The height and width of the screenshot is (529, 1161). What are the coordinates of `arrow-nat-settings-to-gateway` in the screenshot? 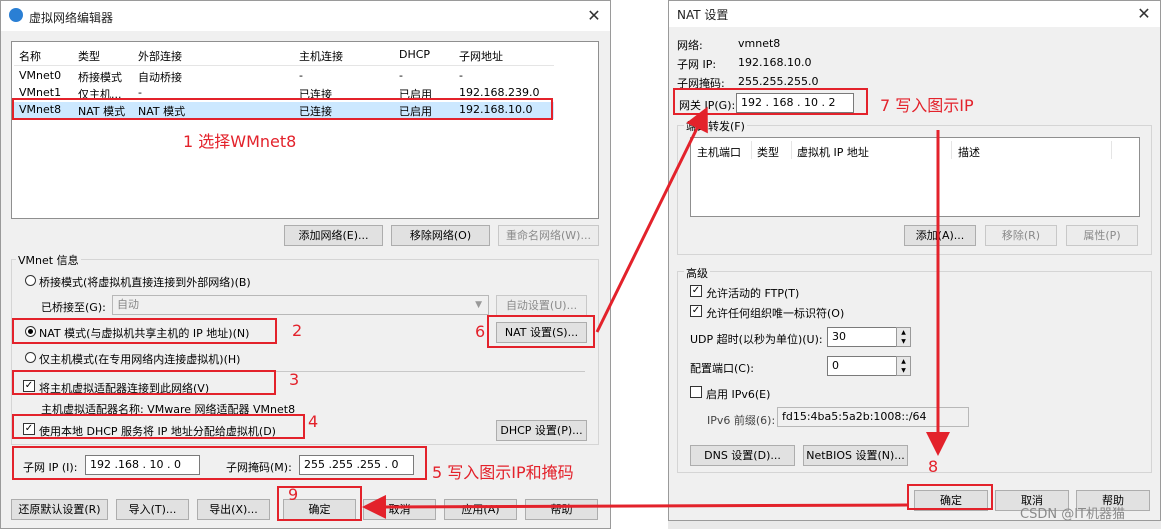 It's located at (651, 219).